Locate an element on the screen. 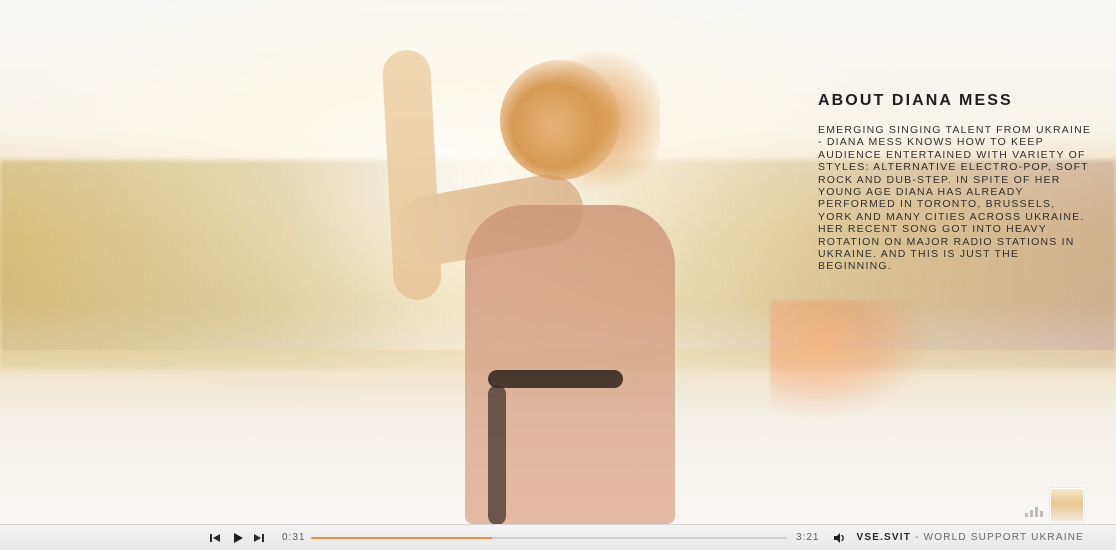 This screenshot has height=550, width=1116. total-time: 3:21 is located at coordinates (808, 537).